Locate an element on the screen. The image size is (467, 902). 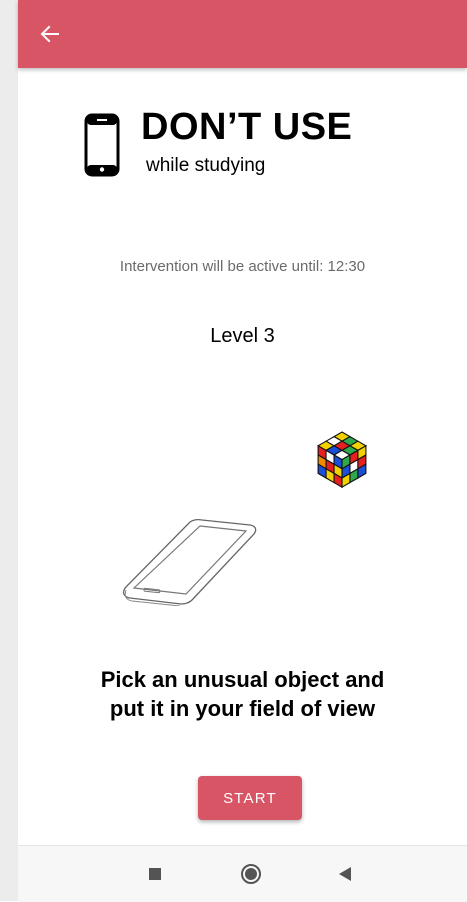
system-nav-bar is located at coordinates (242, 873).